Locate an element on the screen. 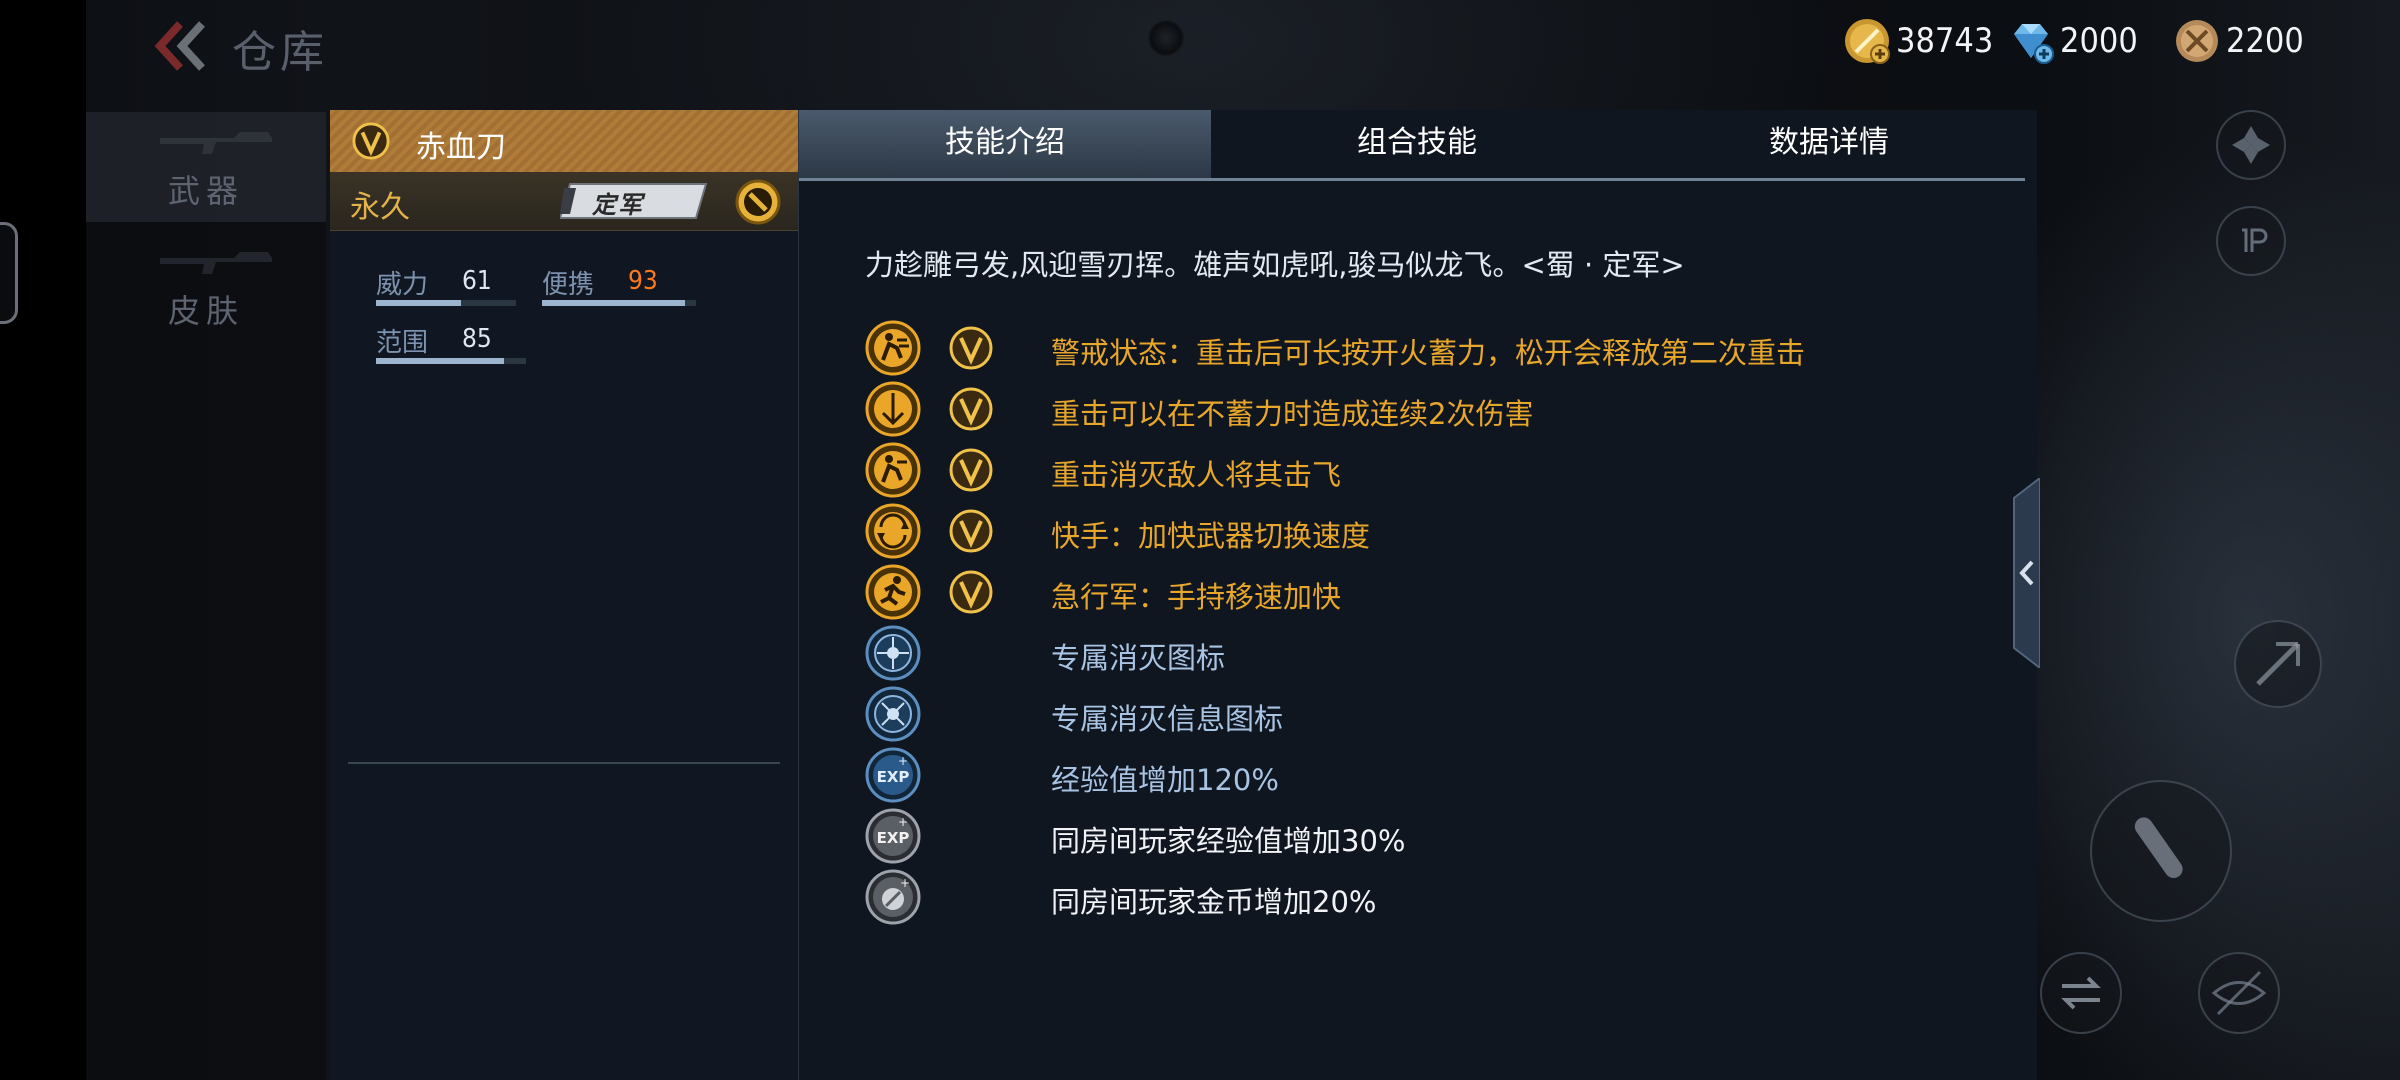 Image resolution: width=2400 pixels, height=1080 pixels. double-chevron-left-icon is located at coordinates (179, 46).